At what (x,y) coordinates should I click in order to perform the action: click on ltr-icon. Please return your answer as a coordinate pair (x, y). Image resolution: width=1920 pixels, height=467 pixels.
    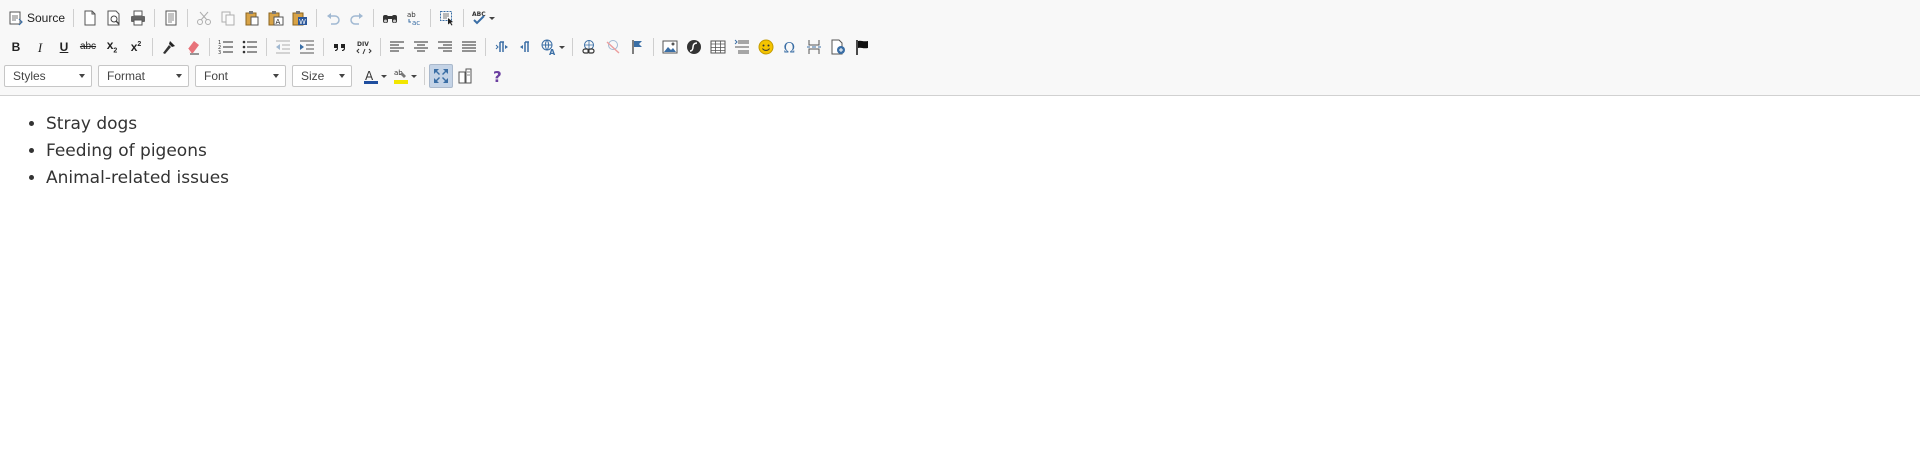
    Looking at the image, I should click on (502, 47).